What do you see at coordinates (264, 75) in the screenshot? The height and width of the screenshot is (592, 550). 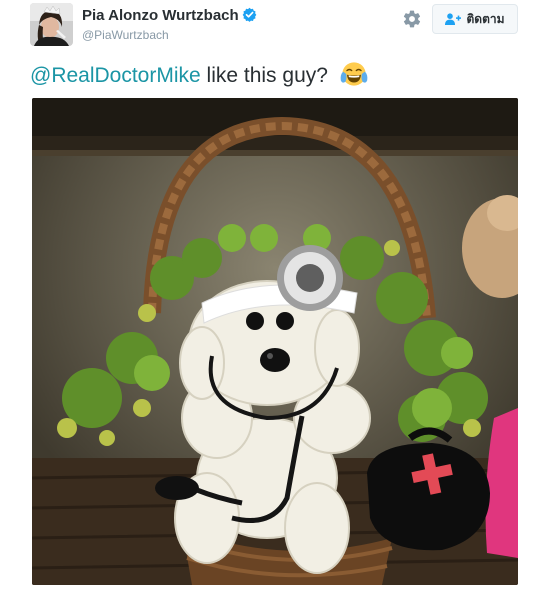 I see `tweet-body-text: like this guy?` at bounding box center [264, 75].